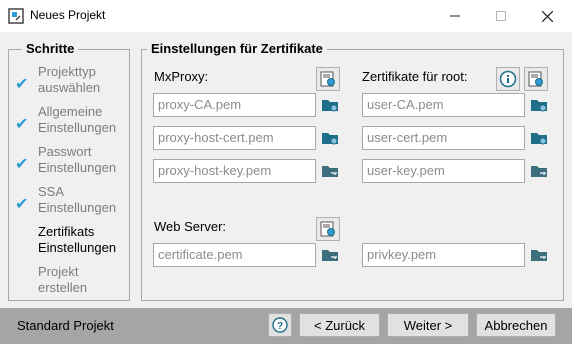 This screenshot has height=344, width=572. I want to click on browse-user-ca-button, so click(539, 105).